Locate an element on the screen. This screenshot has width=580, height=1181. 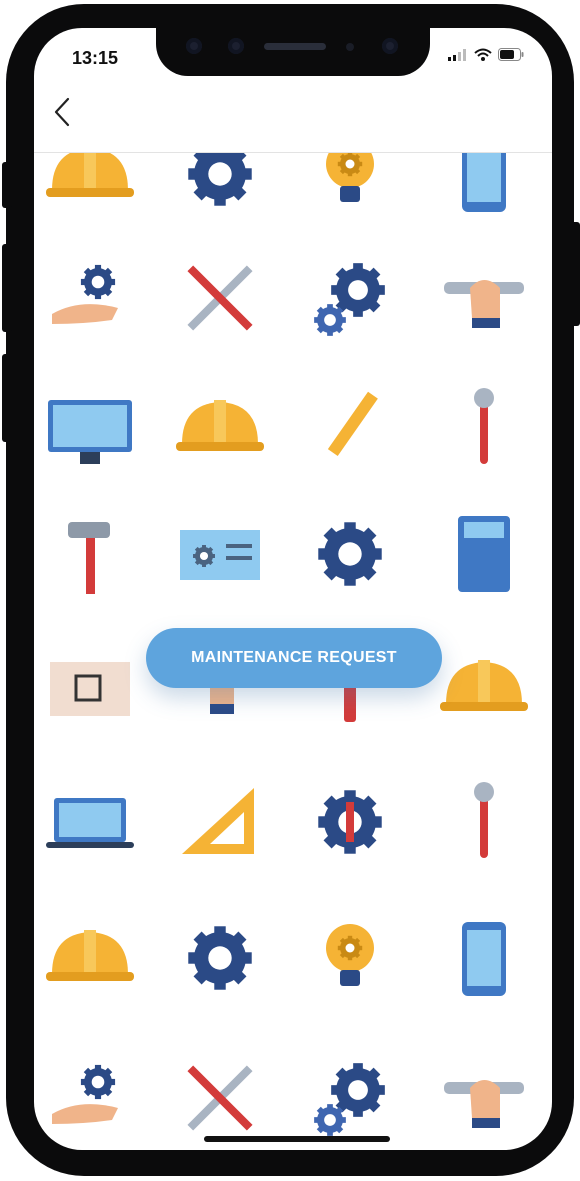
camera-icon is located at coordinates (194, 46).